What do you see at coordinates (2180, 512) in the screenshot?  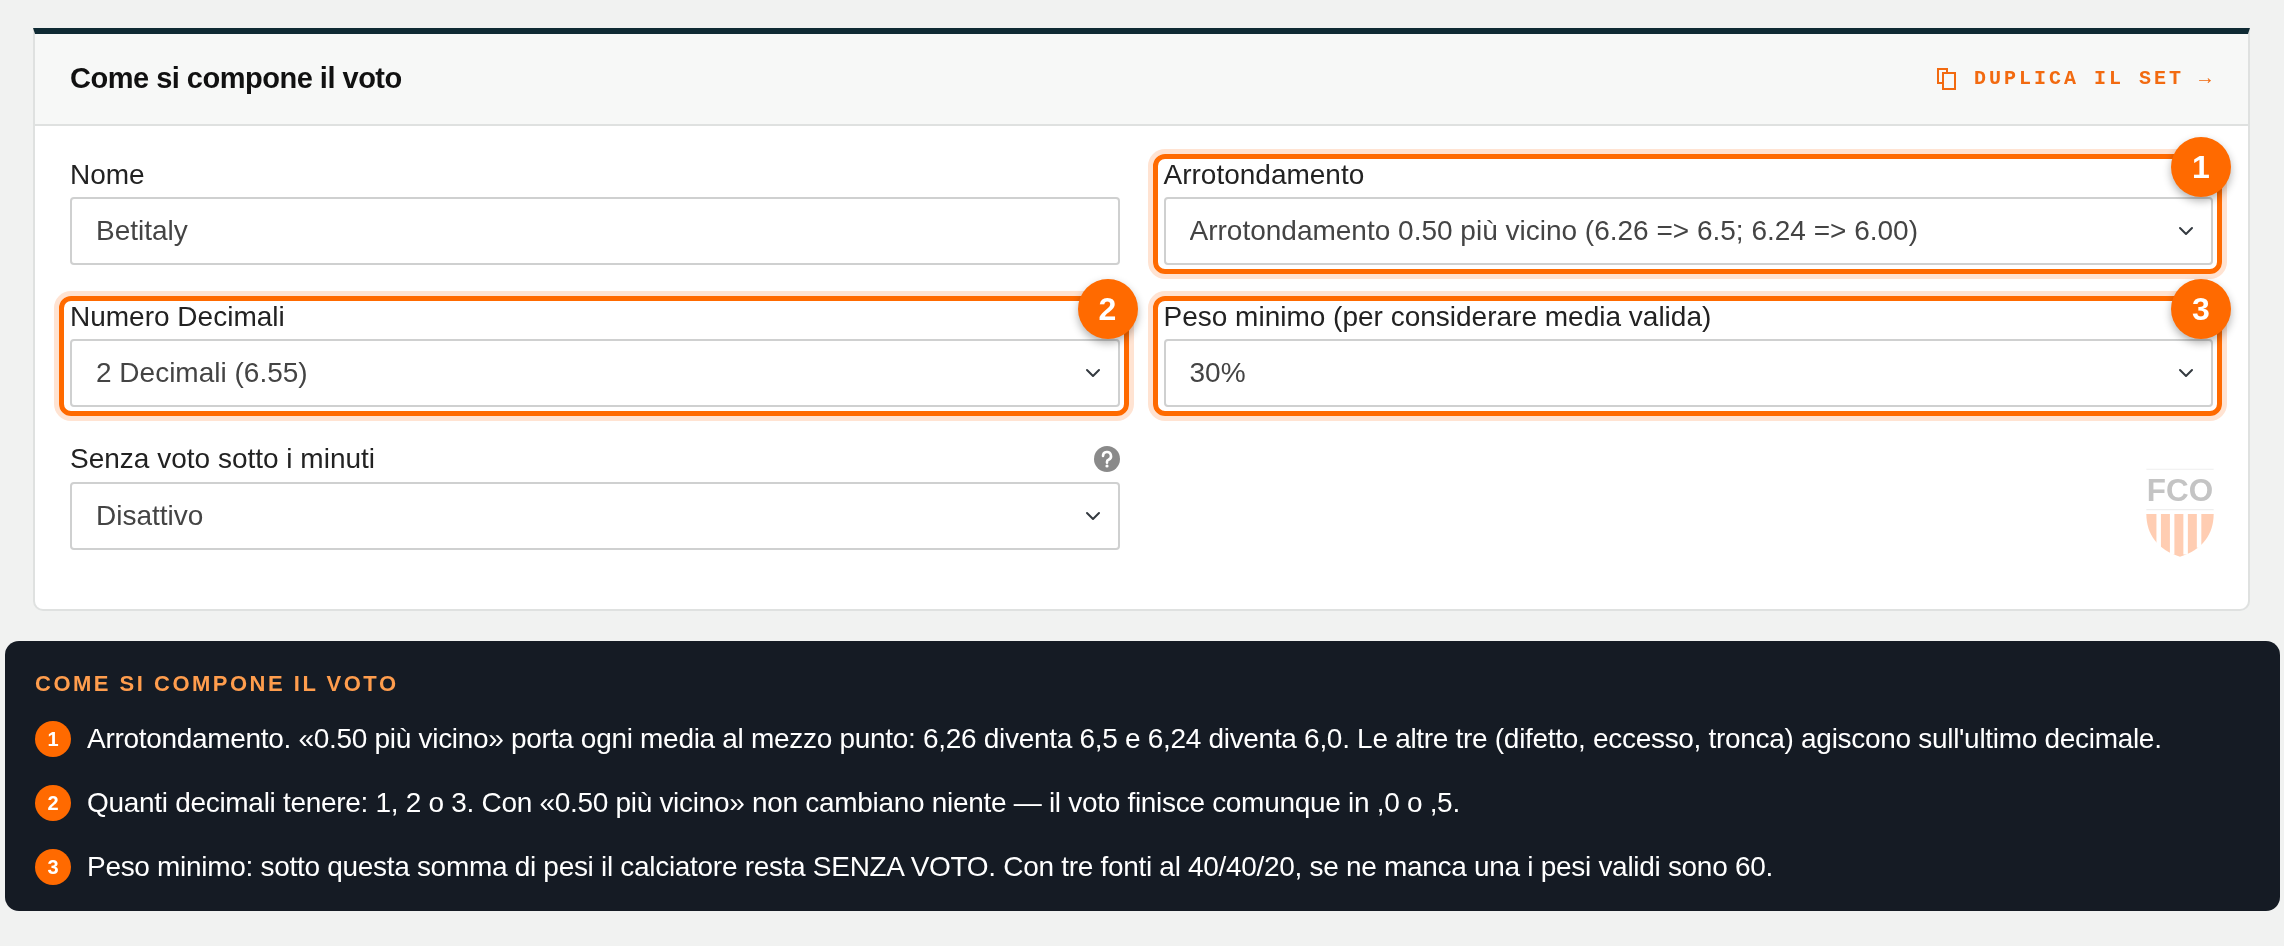 I see `crest-logo: FCO` at bounding box center [2180, 512].